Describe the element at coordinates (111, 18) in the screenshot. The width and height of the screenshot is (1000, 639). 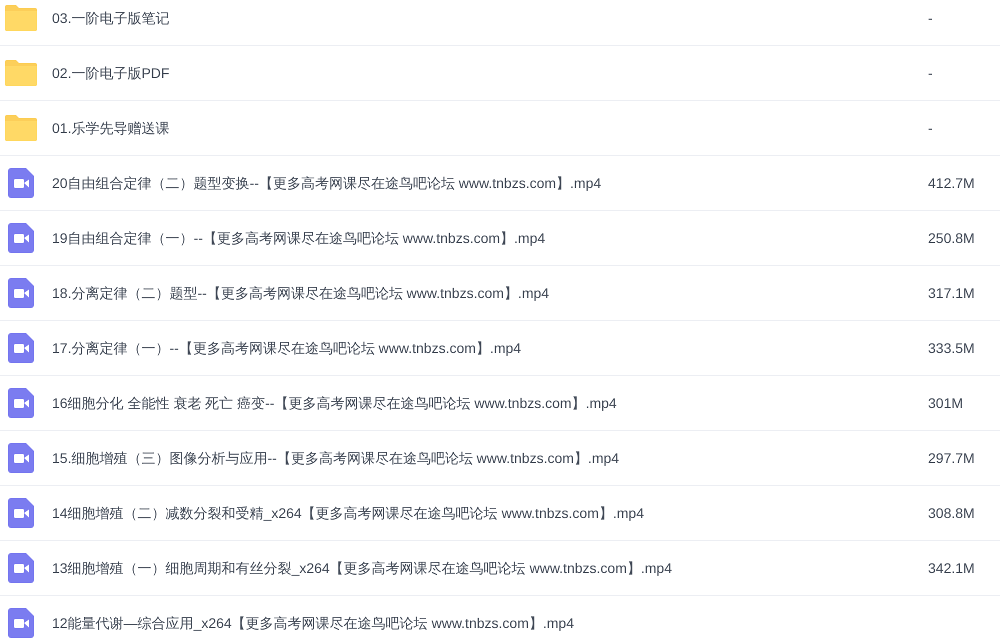
I see `folder-name: 03.一阶电子版笔记` at that location.